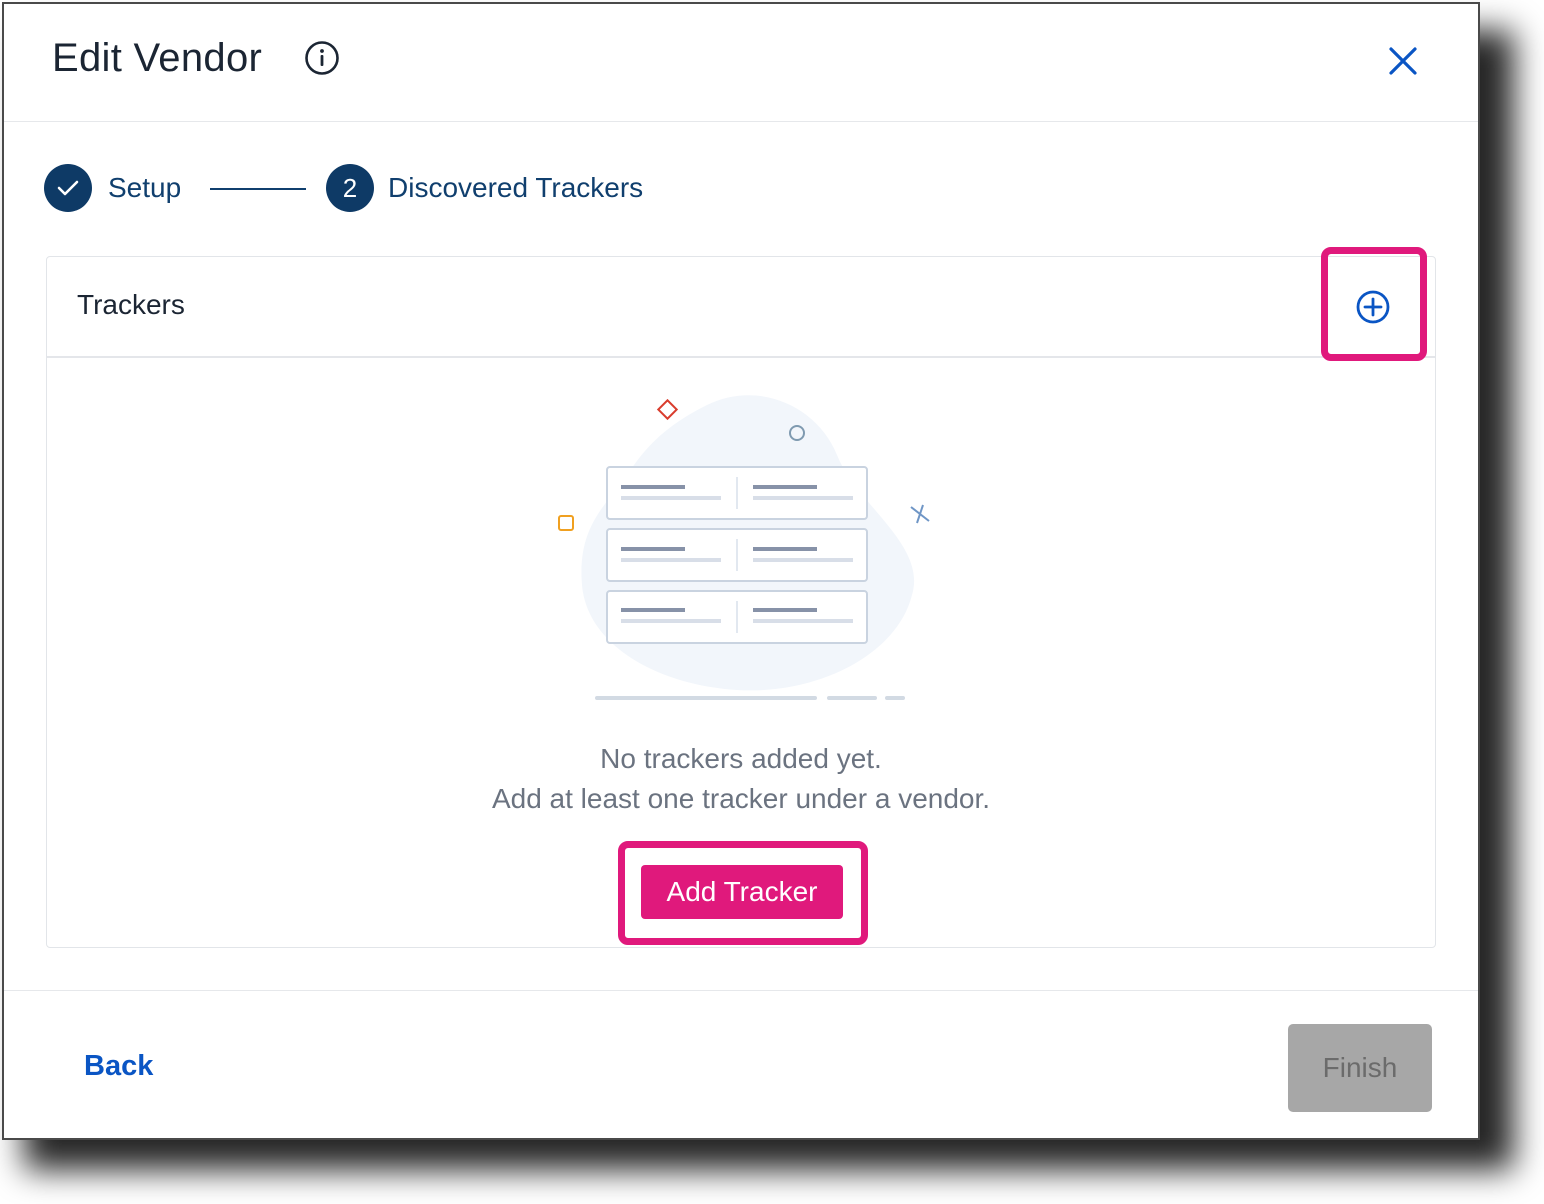  What do you see at coordinates (515, 188) in the screenshot?
I see `step-discovered-label: Discovered Trackers` at bounding box center [515, 188].